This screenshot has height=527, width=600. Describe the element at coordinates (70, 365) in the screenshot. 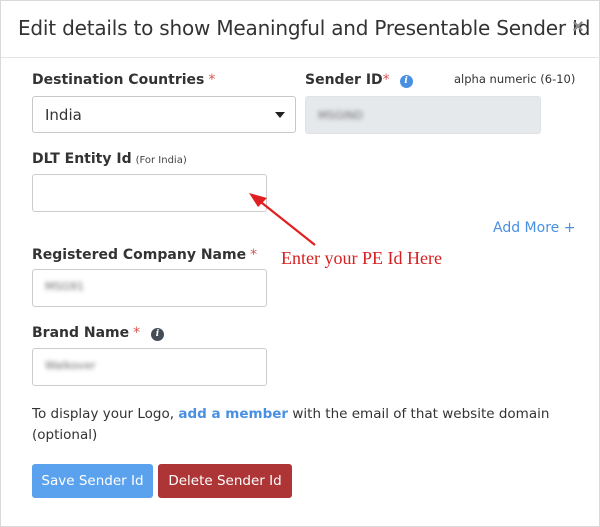

I see `brand-name-value: Walkover` at that location.